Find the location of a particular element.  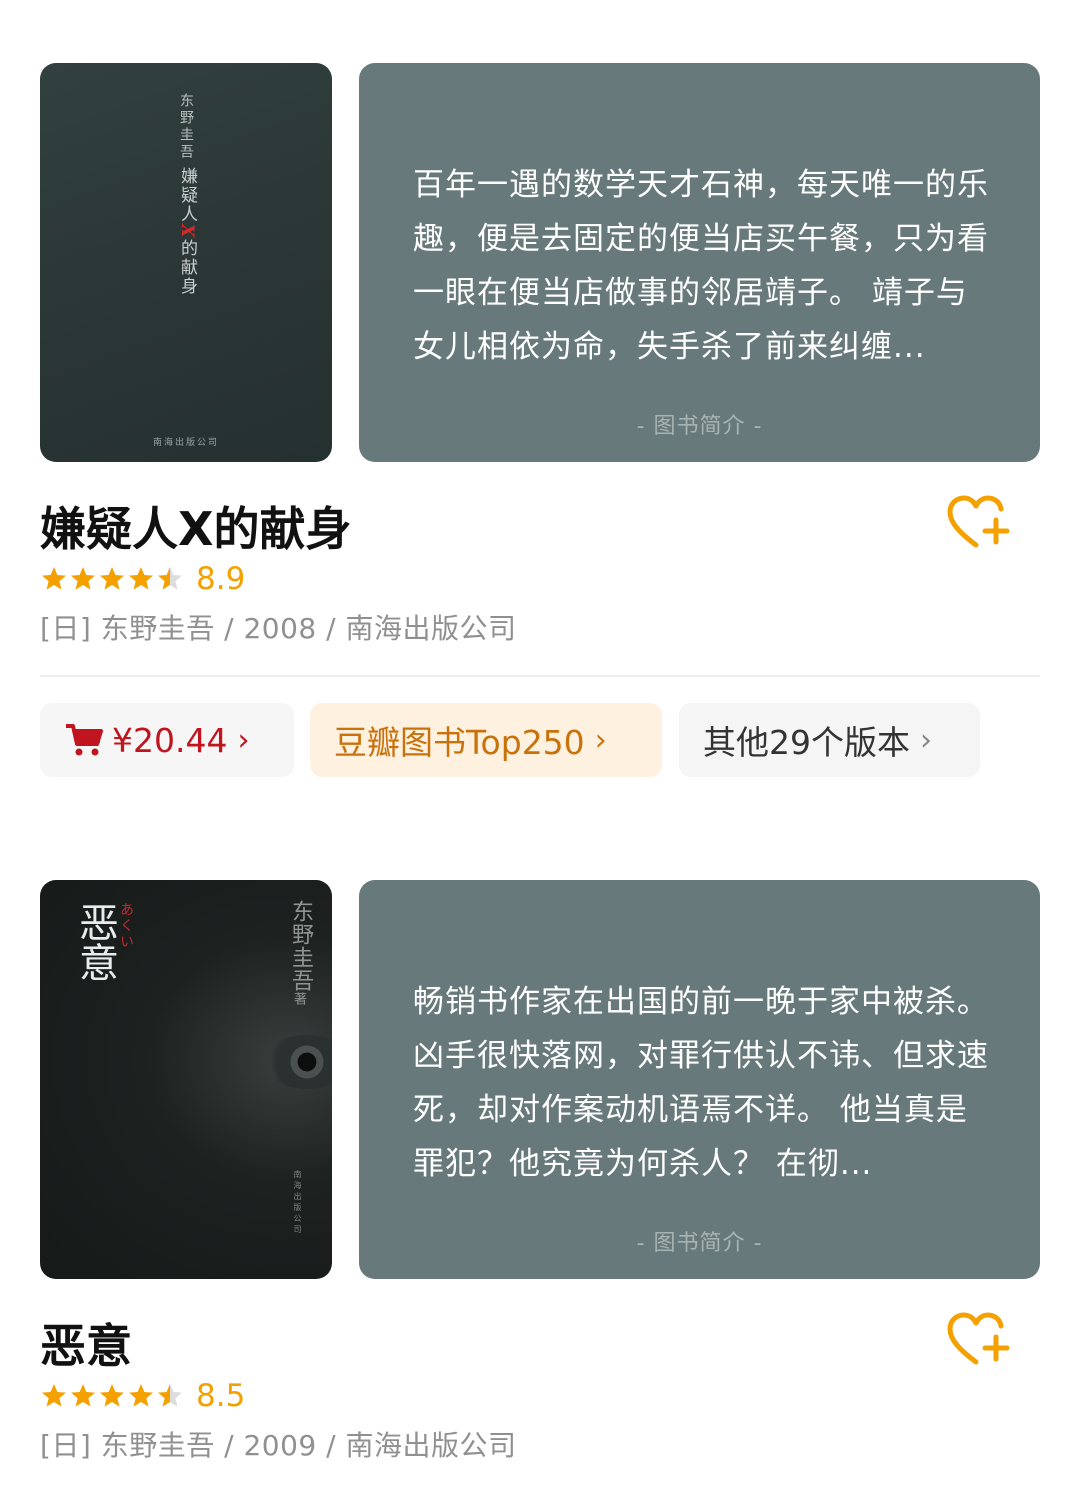

top250-button: 豆瓣图书Top250 › is located at coordinates (486, 740).